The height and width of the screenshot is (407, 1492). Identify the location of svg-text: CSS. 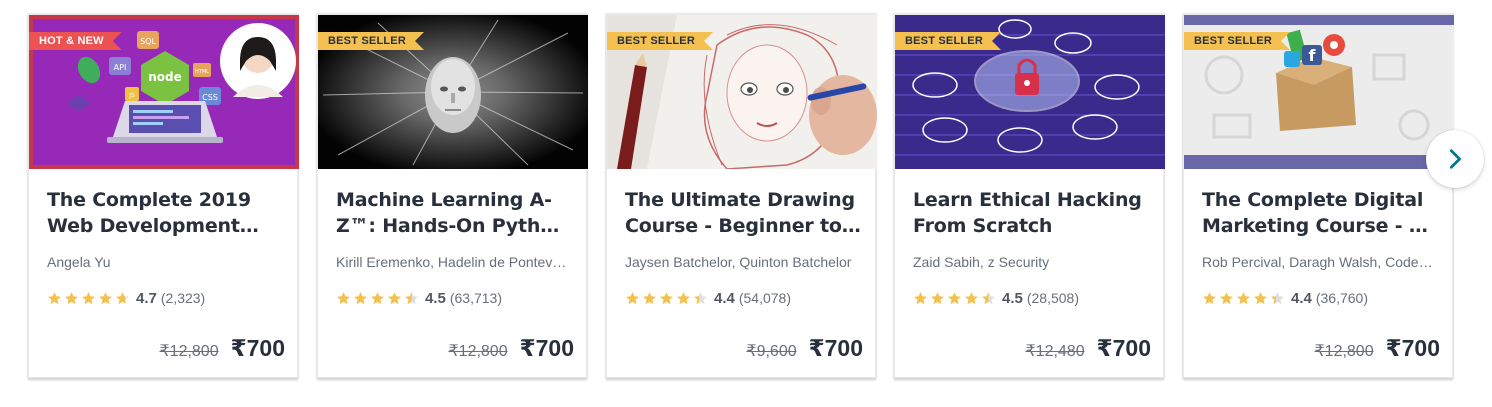
(210, 97).